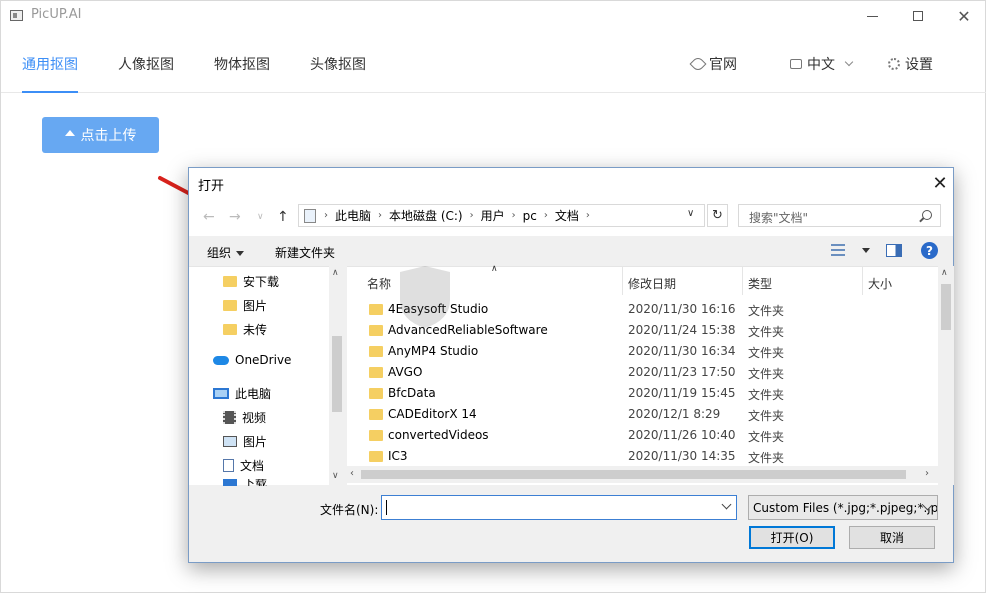 The width and height of the screenshot is (986, 593). I want to click on column-header-modified: 修改日期, so click(652, 283).